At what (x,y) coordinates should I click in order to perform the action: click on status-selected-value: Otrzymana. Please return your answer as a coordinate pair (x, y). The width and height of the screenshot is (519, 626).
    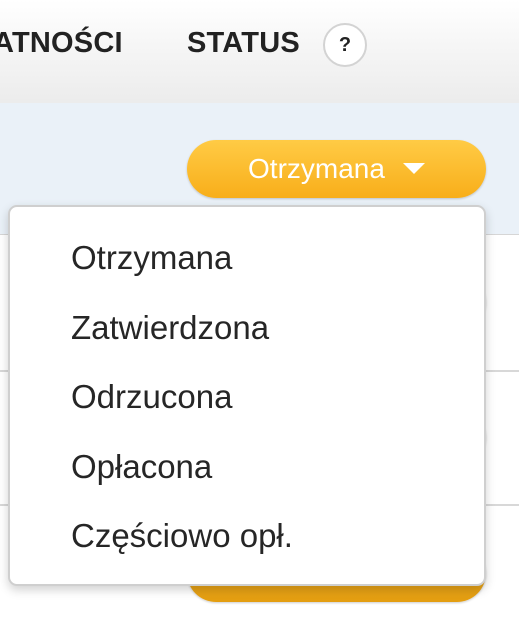
    Looking at the image, I should click on (316, 168).